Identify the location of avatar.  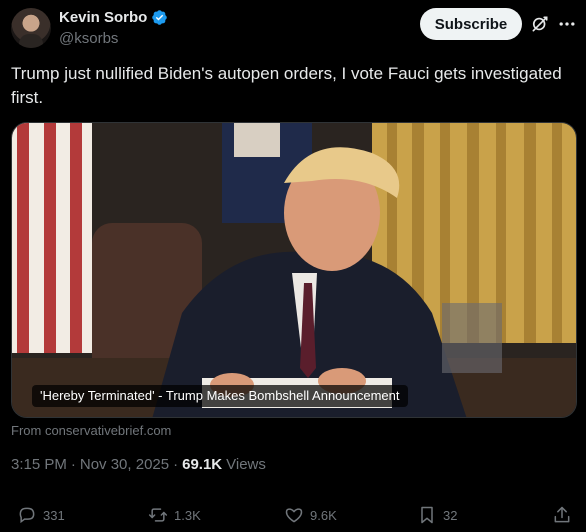
(31, 28).